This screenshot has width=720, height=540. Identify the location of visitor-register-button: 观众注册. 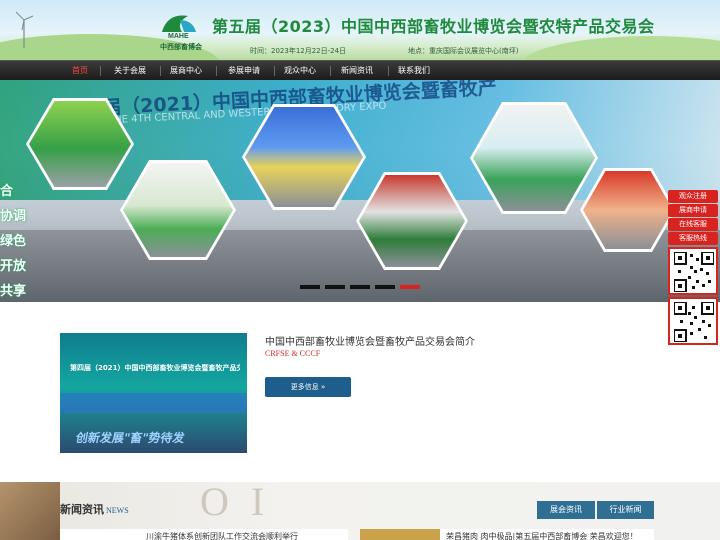
(693, 196).